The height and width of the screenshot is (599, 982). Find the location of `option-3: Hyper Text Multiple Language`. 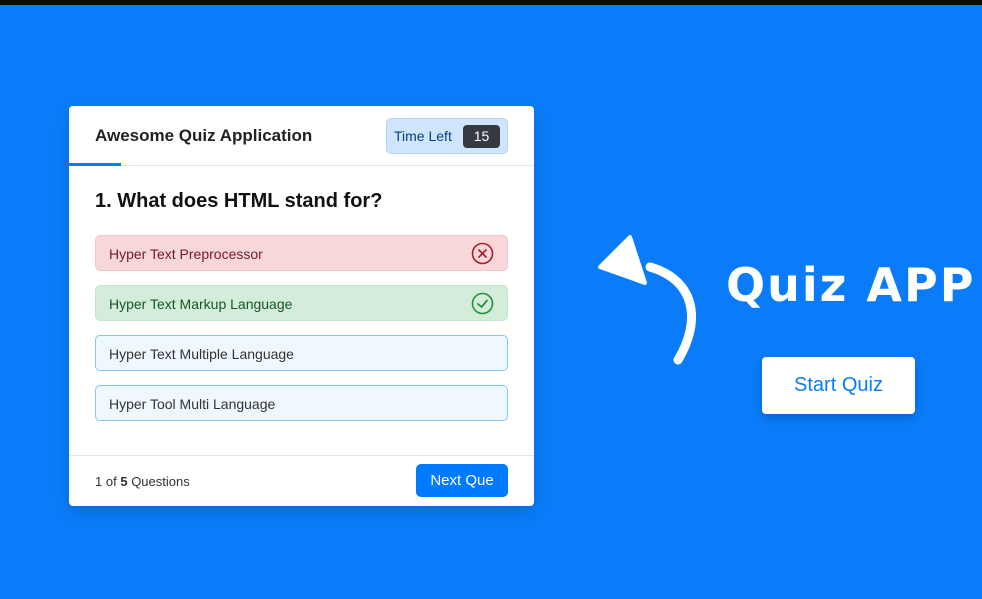

option-3: Hyper Text Multiple Language is located at coordinates (301, 353).